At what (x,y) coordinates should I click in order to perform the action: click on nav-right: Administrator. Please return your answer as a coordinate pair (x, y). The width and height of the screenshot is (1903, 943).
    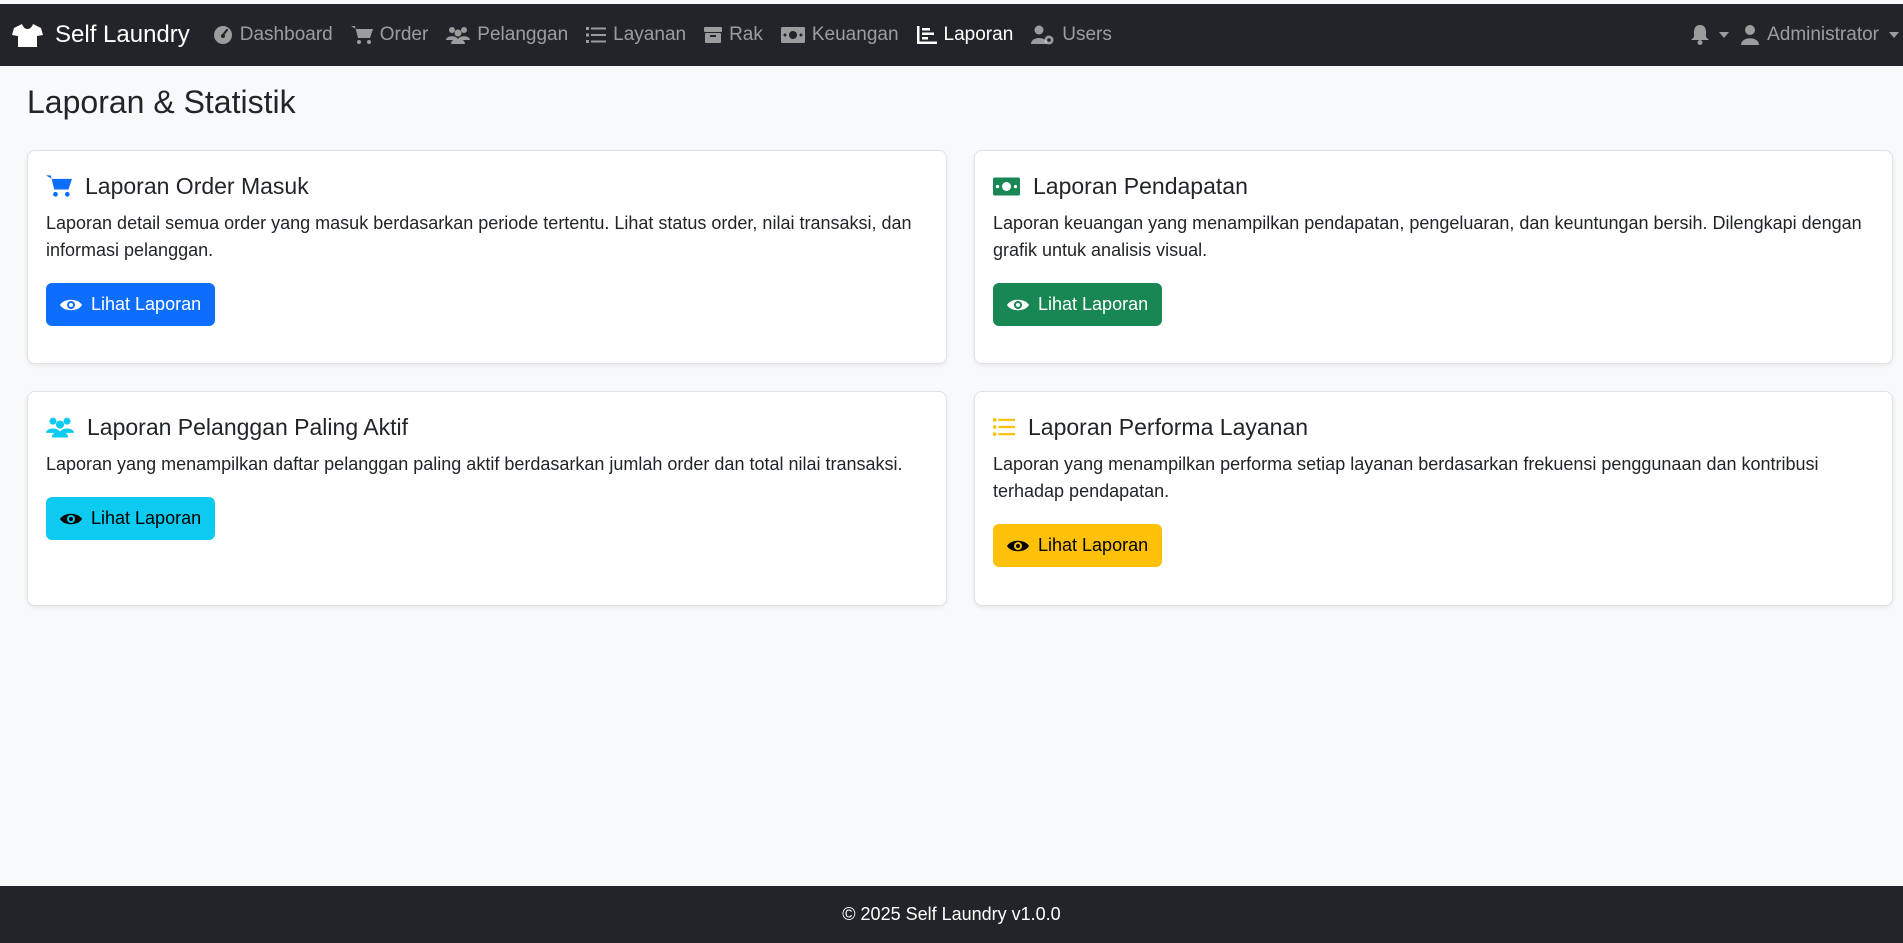
    Looking at the image, I should click on (1791, 35).